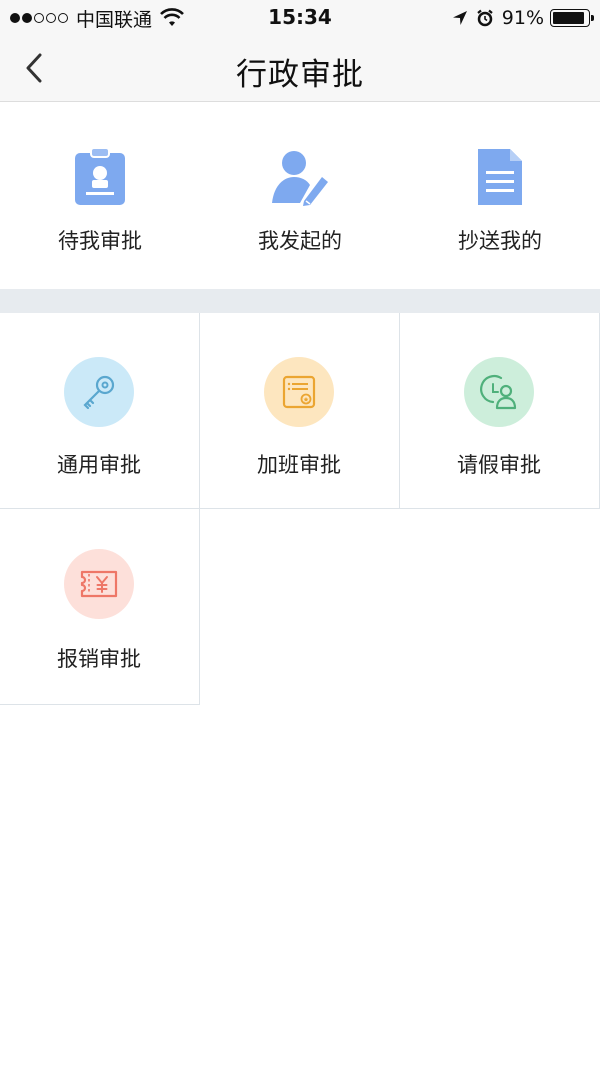 The image size is (600, 1067). What do you see at coordinates (300, 301) in the screenshot?
I see `section-divider` at bounding box center [300, 301].